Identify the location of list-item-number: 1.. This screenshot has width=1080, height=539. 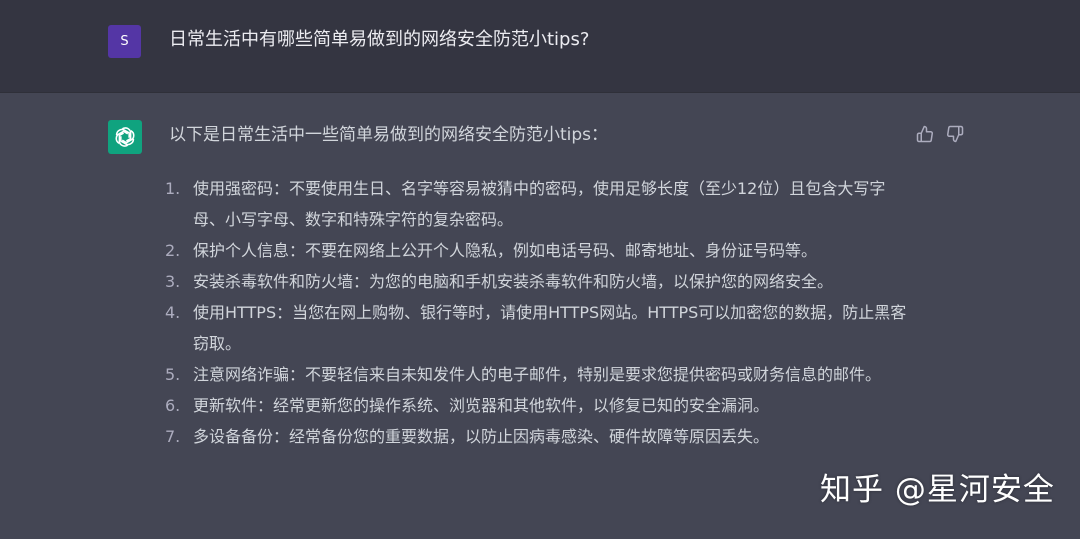
(173, 188).